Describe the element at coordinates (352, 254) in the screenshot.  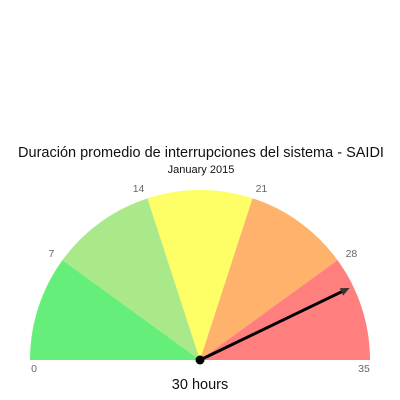
I see `gauge-tick-label-28: 28` at that location.